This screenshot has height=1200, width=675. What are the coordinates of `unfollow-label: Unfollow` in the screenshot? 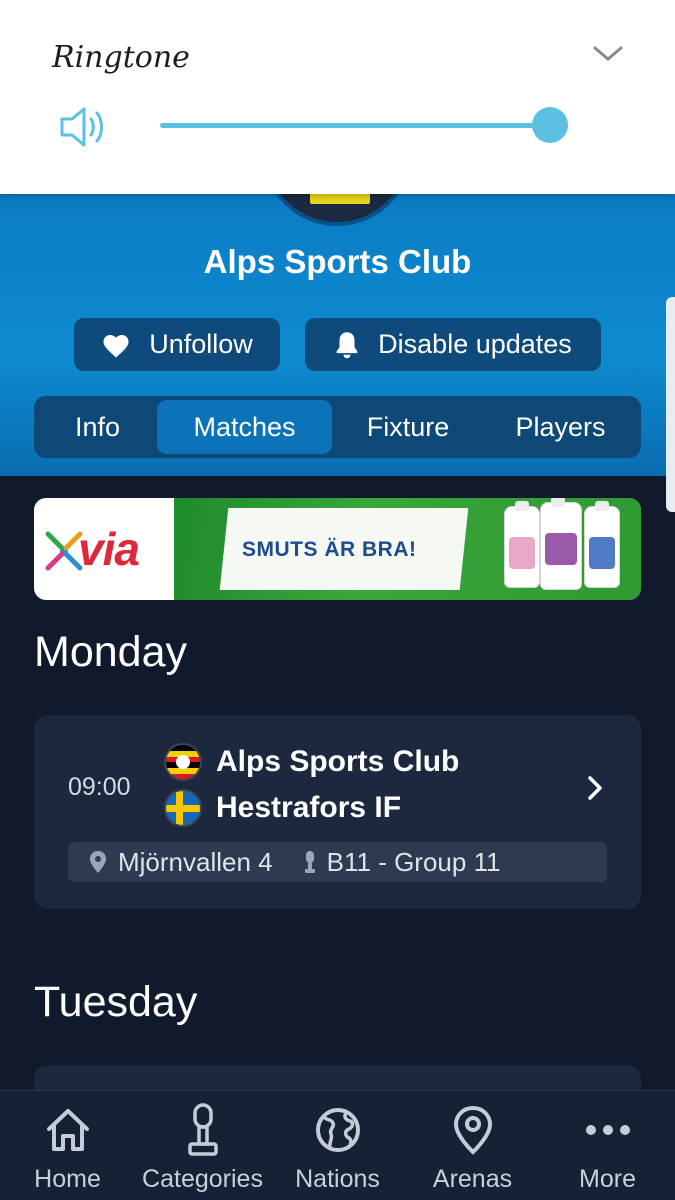 It's located at (201, 344).